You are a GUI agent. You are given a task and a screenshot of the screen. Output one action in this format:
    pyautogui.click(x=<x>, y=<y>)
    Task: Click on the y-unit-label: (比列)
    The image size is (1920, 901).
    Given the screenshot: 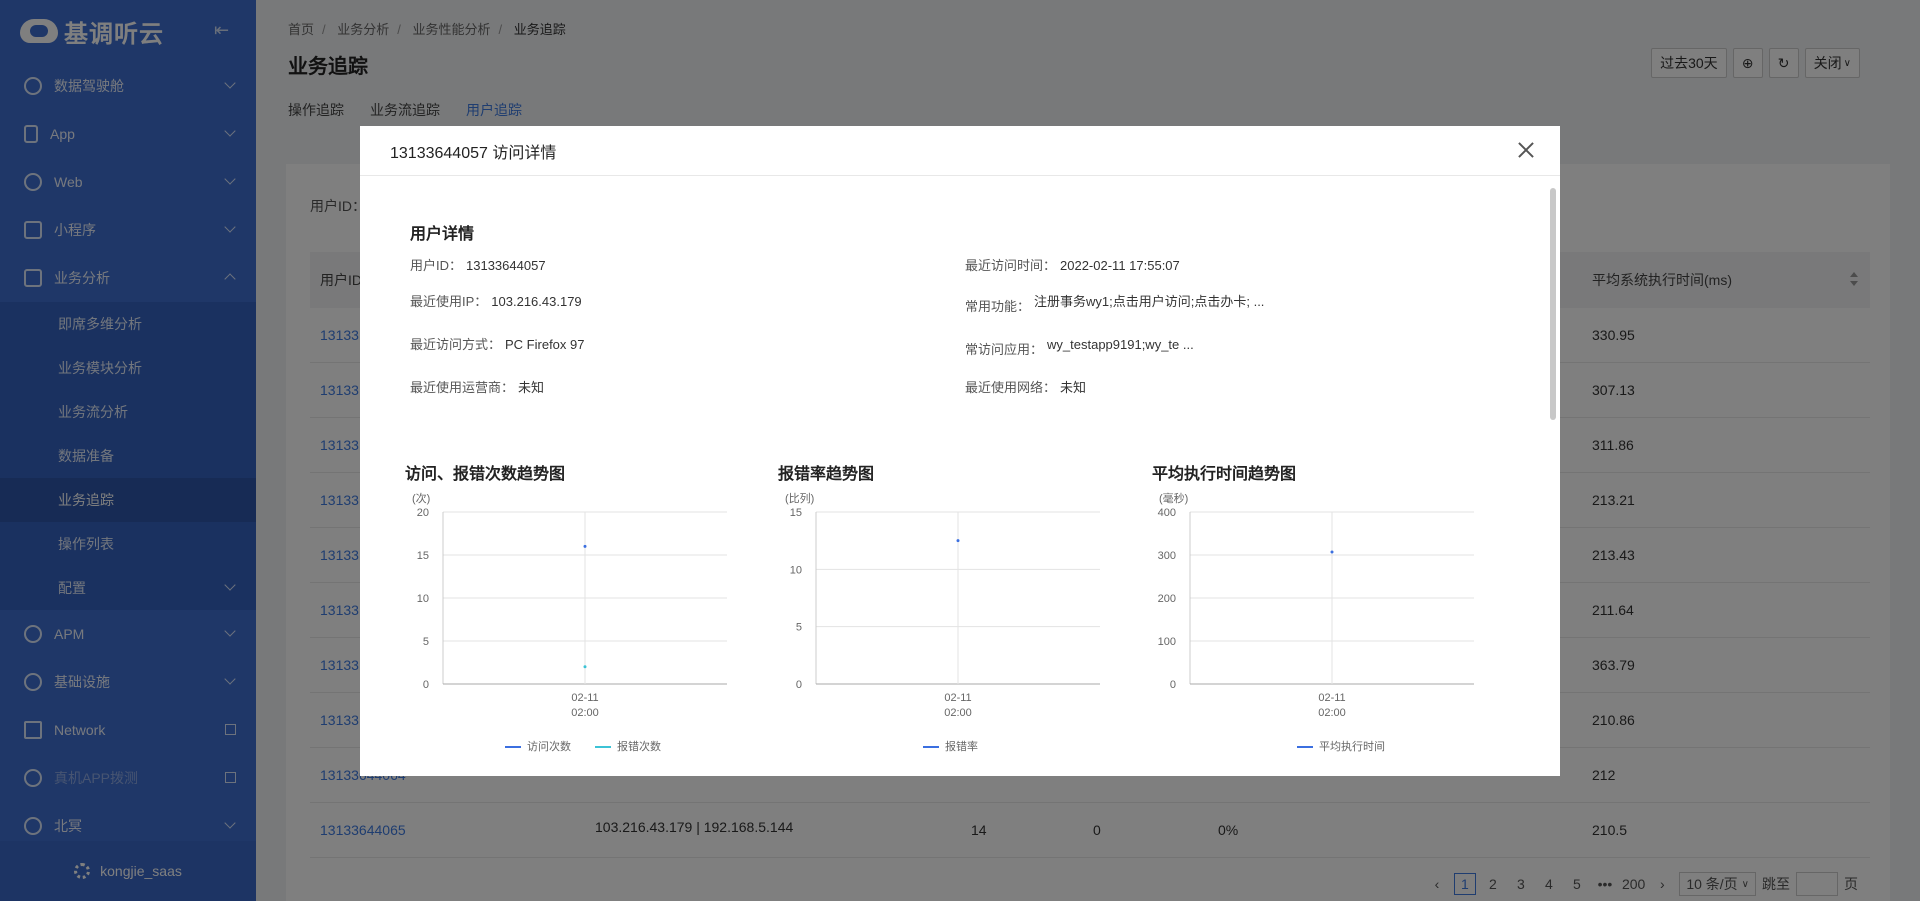 What is the action you would take?
    pyautogui.click(x=799, y=498)
    